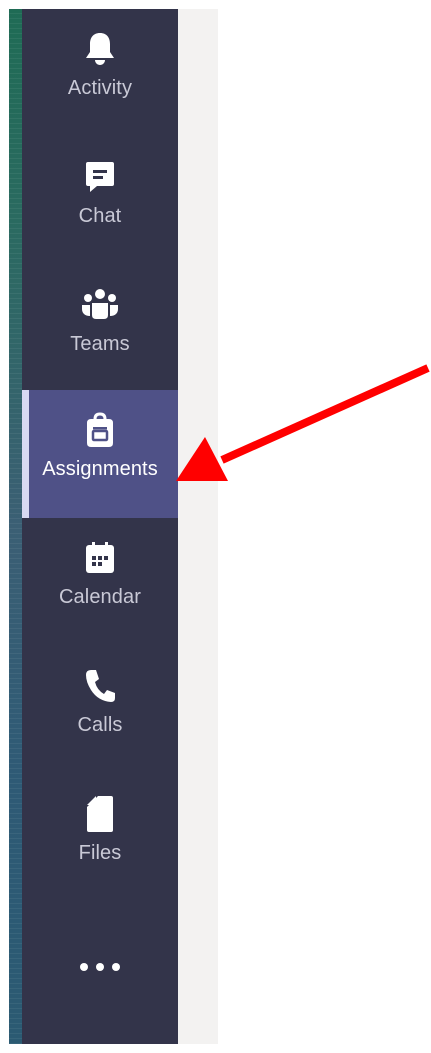 The height and width of the screenshot is (1053, 431). What do you see at coordinates (100, 177) in the screenshot?
I see `chat-icon` at bounding box center [100, 177].